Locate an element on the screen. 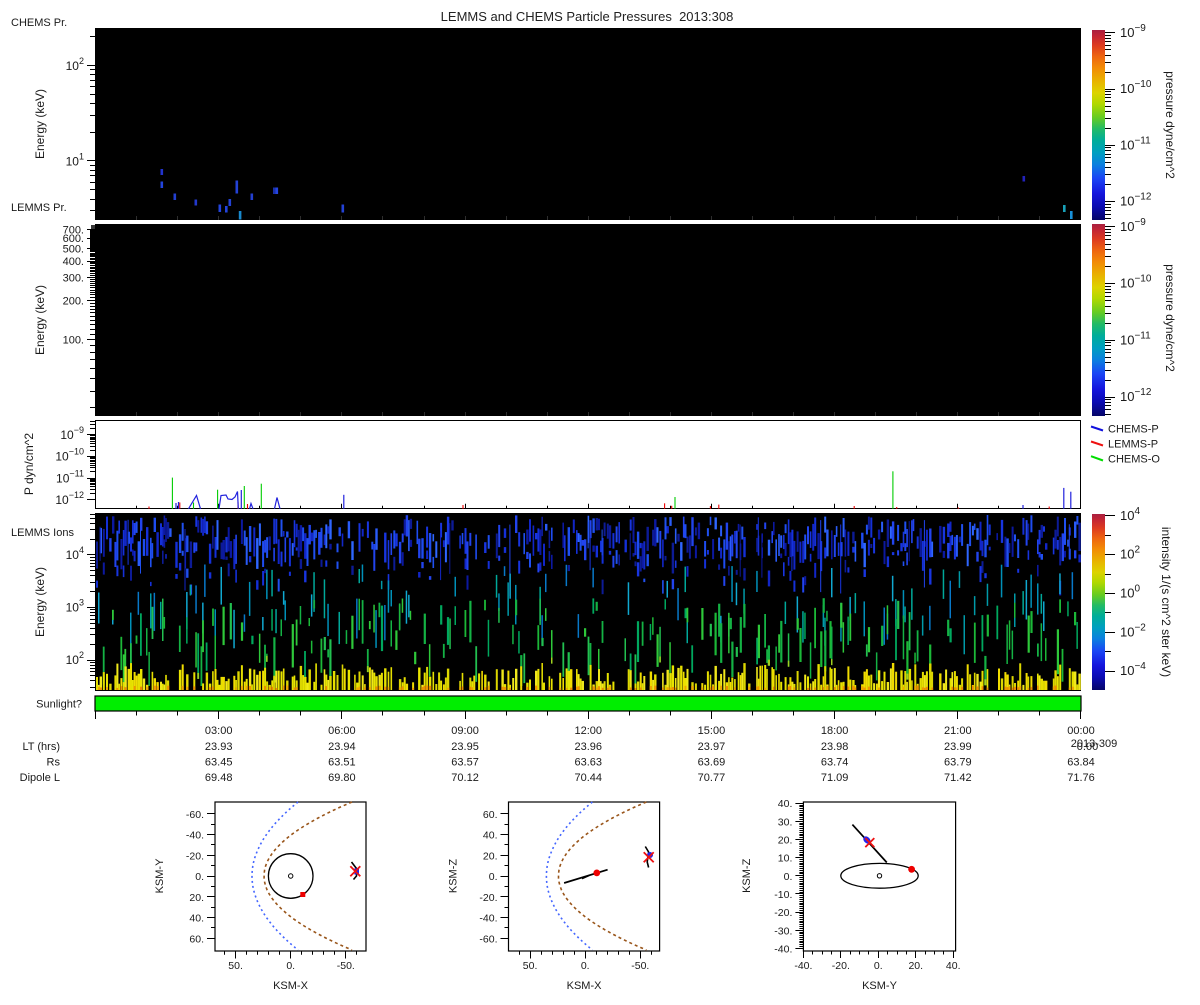 This screenshot has height=1005, width=1200. svg-text: 63.51 is located at coordinates (342, 763).